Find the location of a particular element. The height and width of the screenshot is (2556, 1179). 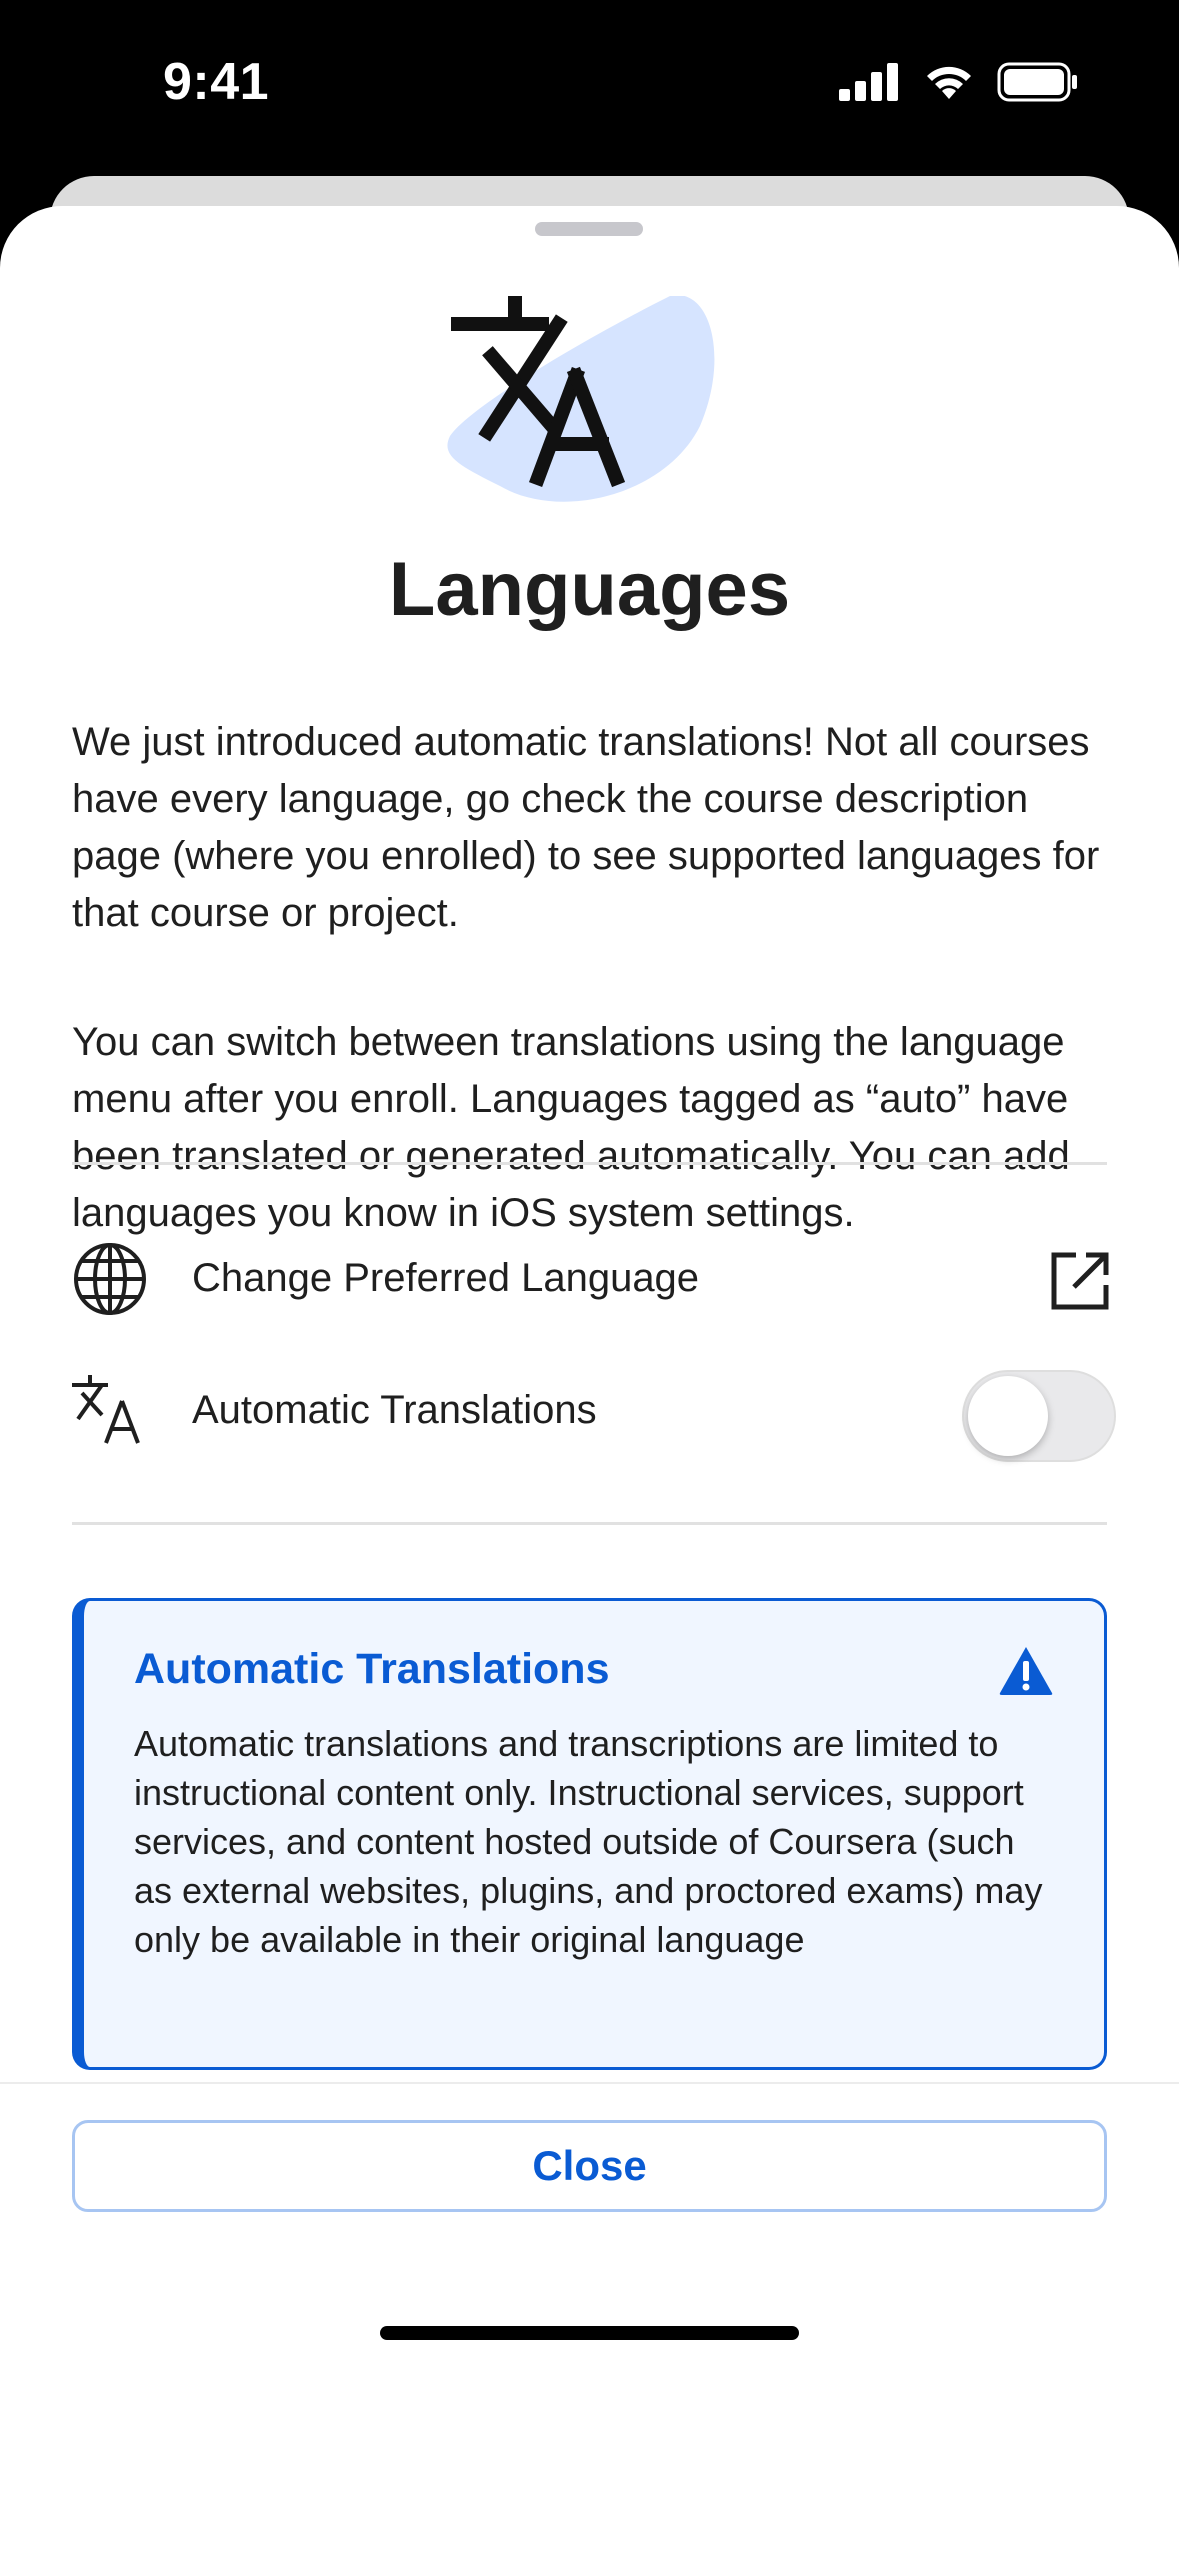

status-time: 9:41 is located at coordinates (216, 82).